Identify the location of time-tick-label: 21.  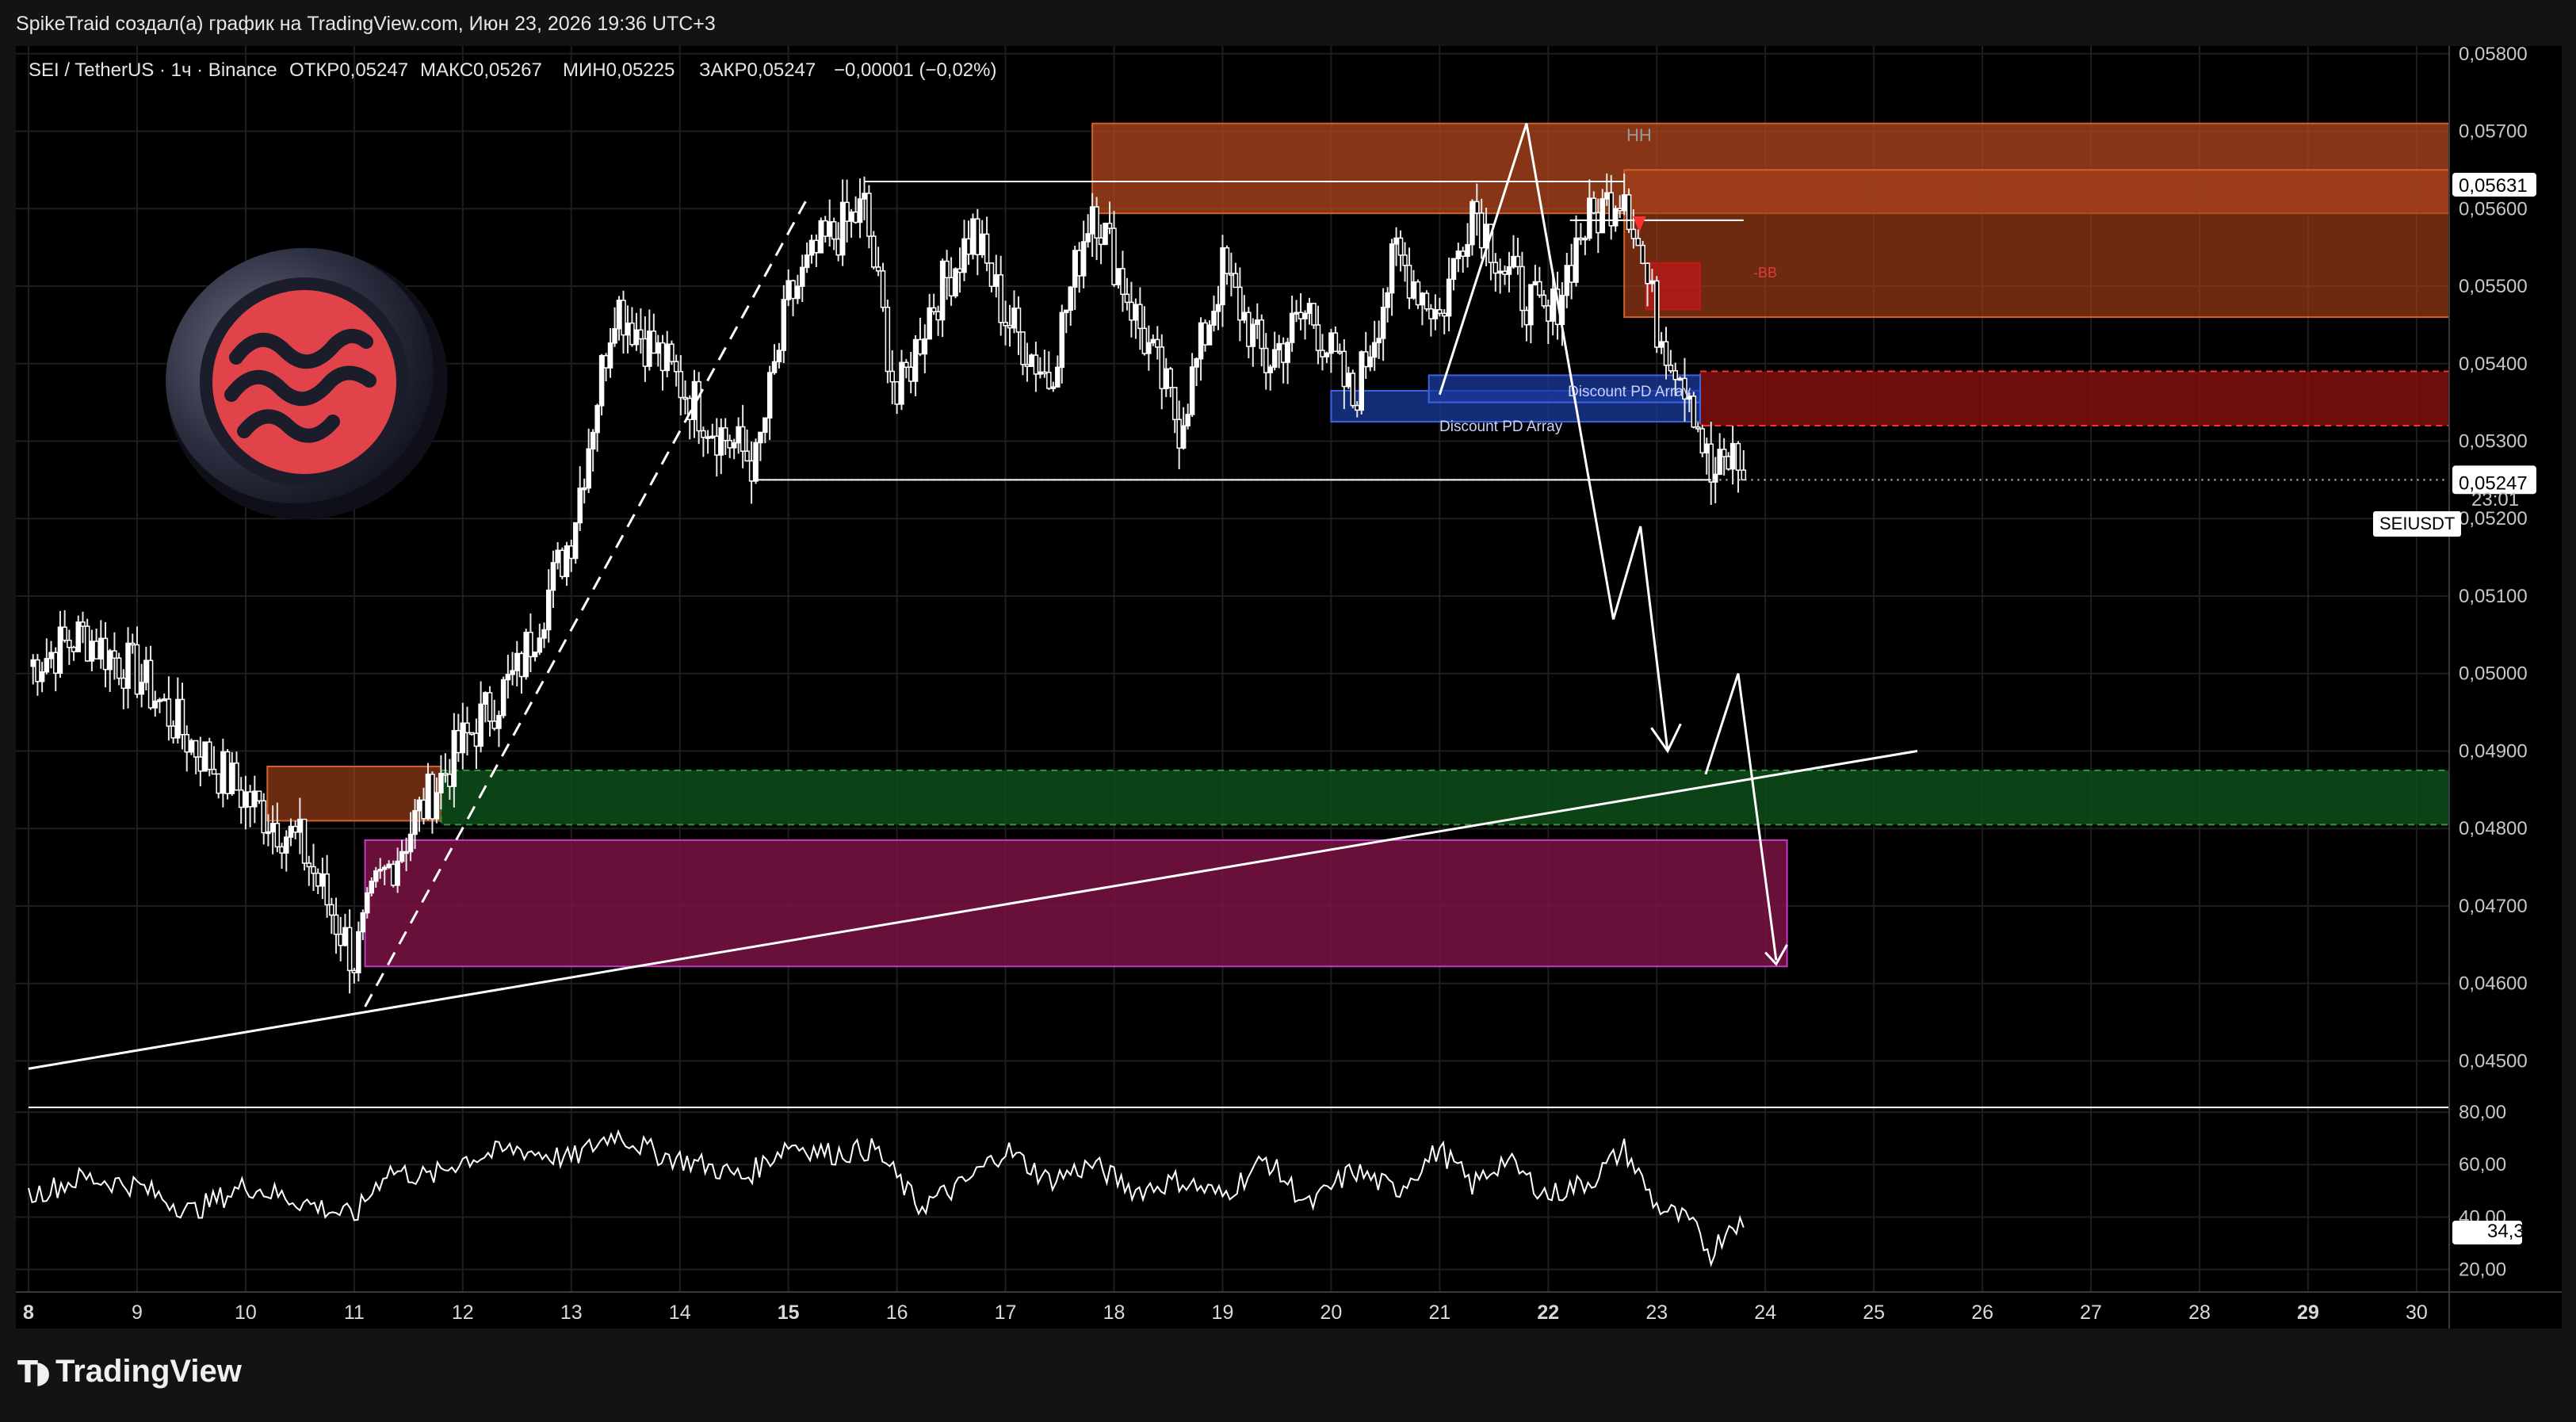
(1439, 1313).